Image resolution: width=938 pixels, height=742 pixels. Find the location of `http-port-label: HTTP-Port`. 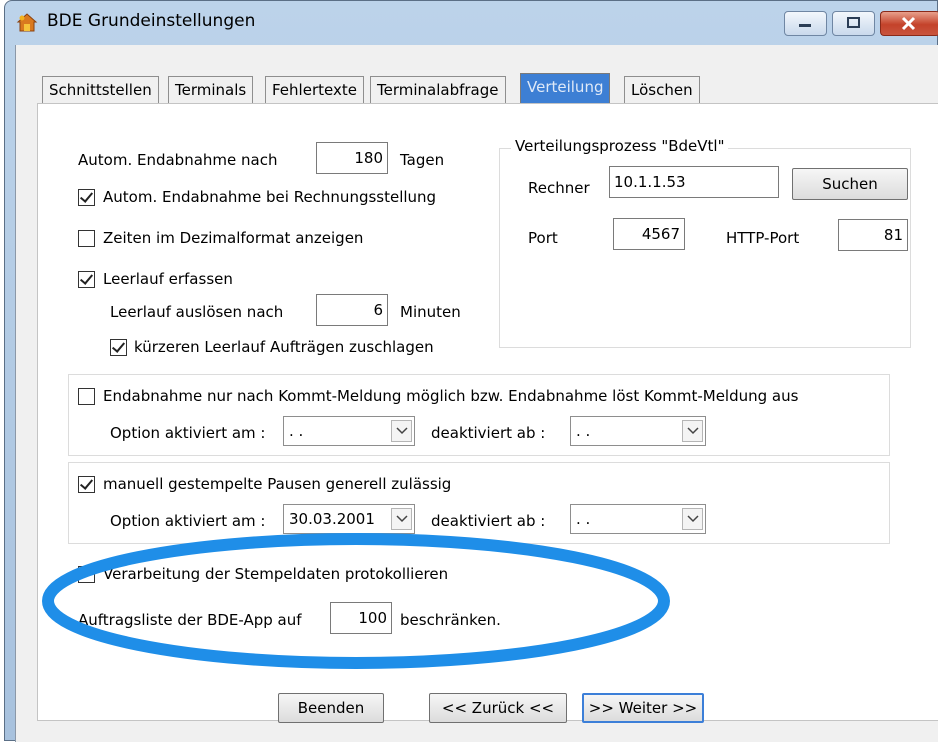

http-port-label: HTTP-Port is located at coordinates (763, 238).